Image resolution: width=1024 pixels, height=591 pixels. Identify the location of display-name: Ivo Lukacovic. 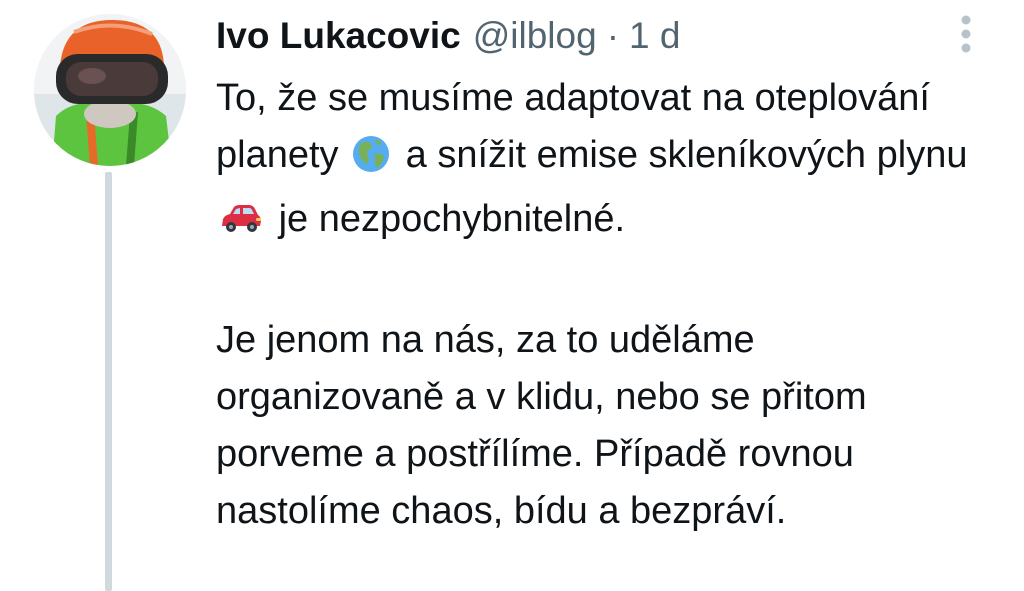
(338, 36).